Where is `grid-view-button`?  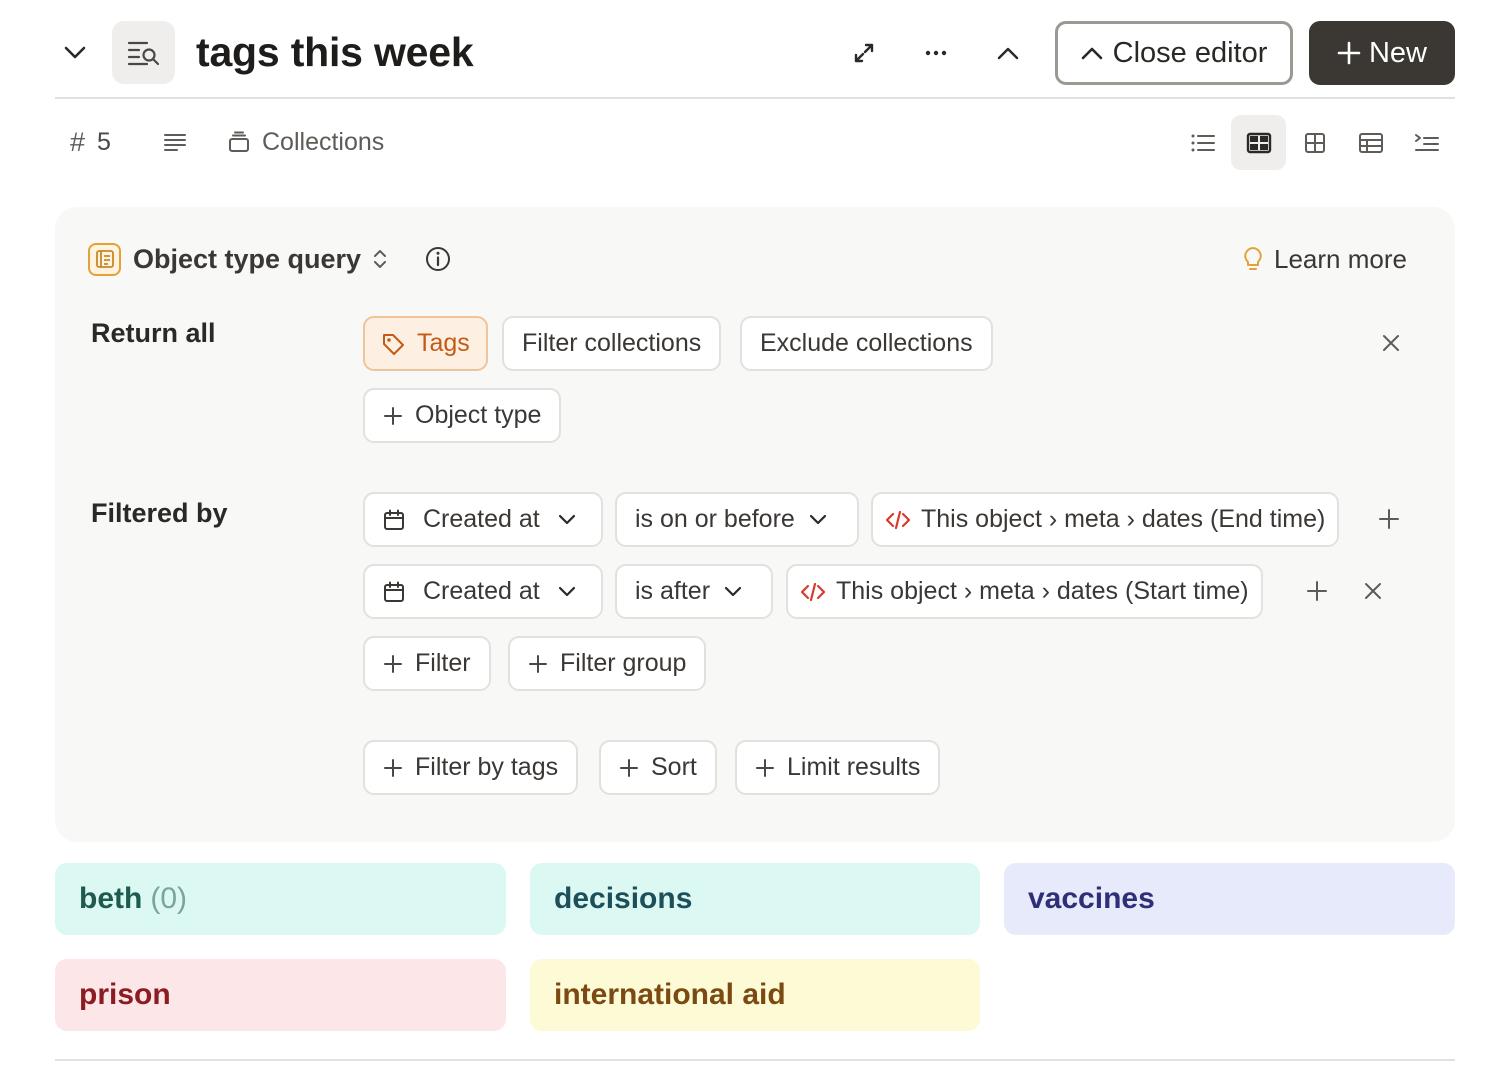 grid-view-button is located at coordinates (1314, 142).